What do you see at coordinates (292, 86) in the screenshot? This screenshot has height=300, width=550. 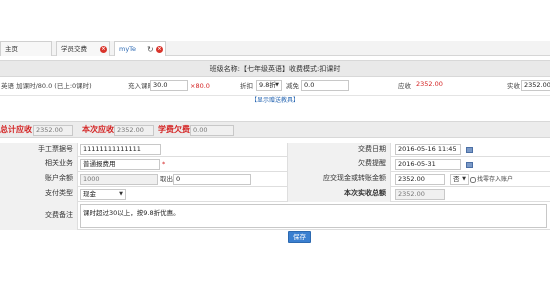 I see `reduce-label: 减免` at bounding box center [292, 86].